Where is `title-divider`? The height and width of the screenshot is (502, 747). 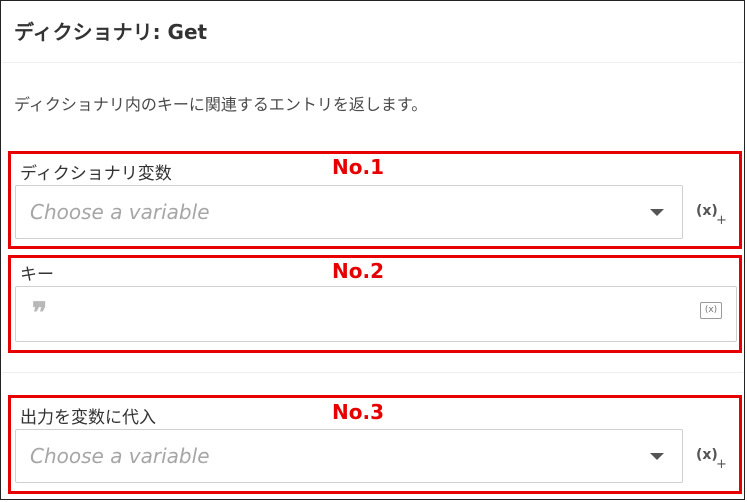 title-divider is located at coordinates (372, 62).